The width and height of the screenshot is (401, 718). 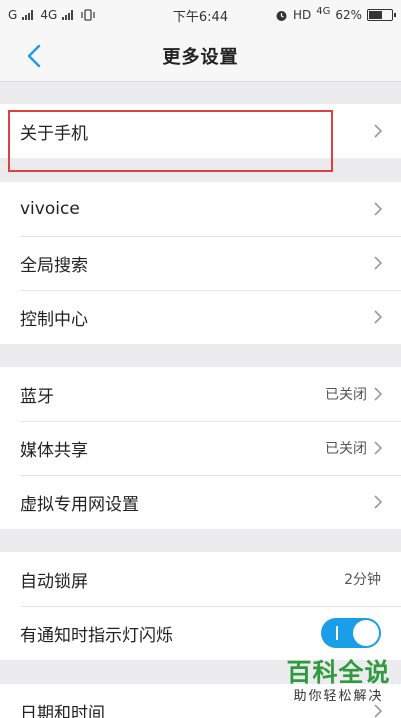 What do you see at coordinates (200, 209) in the screenshot?
I see `vivoice-row: vivoice` at bounding box center [200, 209].